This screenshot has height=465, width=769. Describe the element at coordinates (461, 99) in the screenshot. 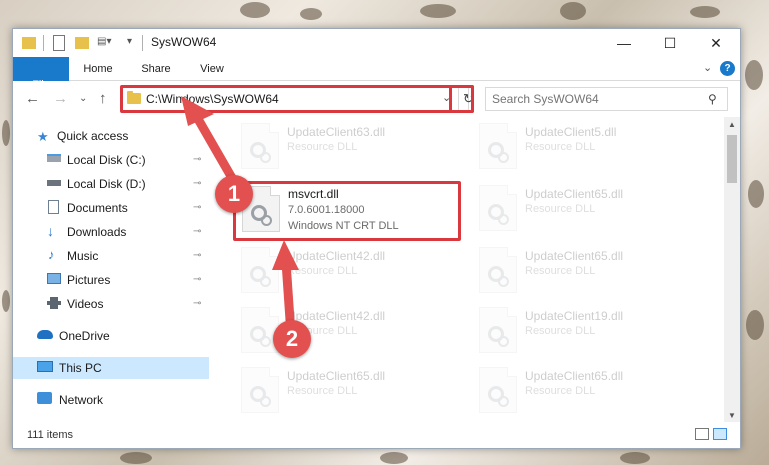

I see `refresh-highlight-box` at that location.